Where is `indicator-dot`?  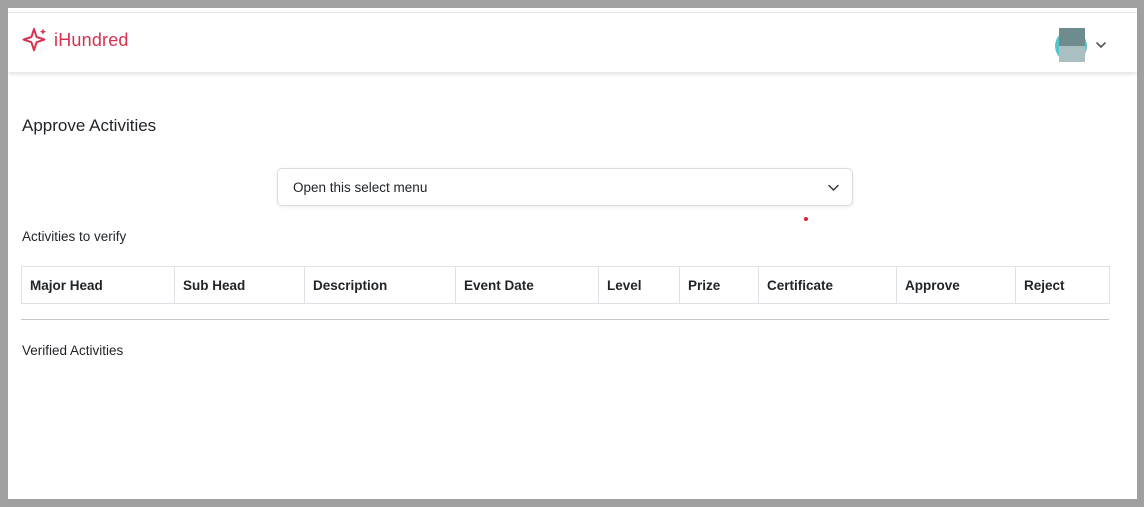
indicator-dot is located at coordinates (806, 219).